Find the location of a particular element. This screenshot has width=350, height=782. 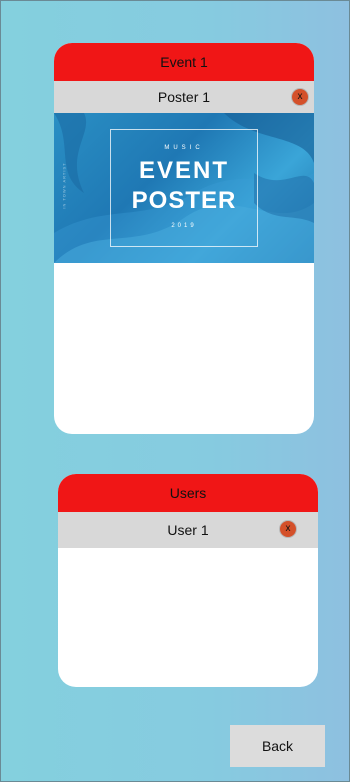

poster-image: MUSIC EVENT POSTER 2019 IN TOWN ARTIST is located at coordinates (184, 188).